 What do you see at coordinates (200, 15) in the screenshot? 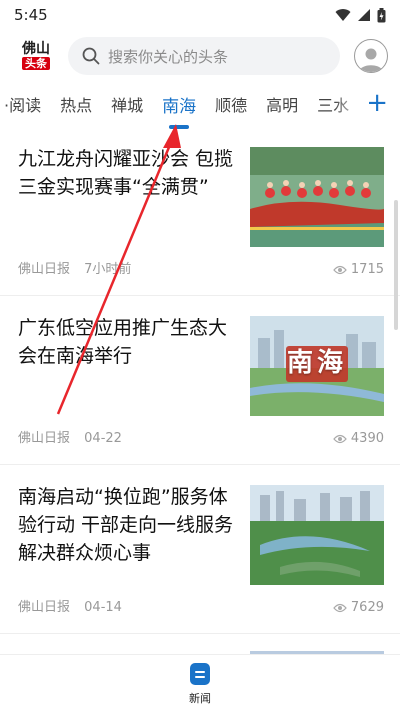
I see `status-bar: 5:45` at bounding box center [200, 15].